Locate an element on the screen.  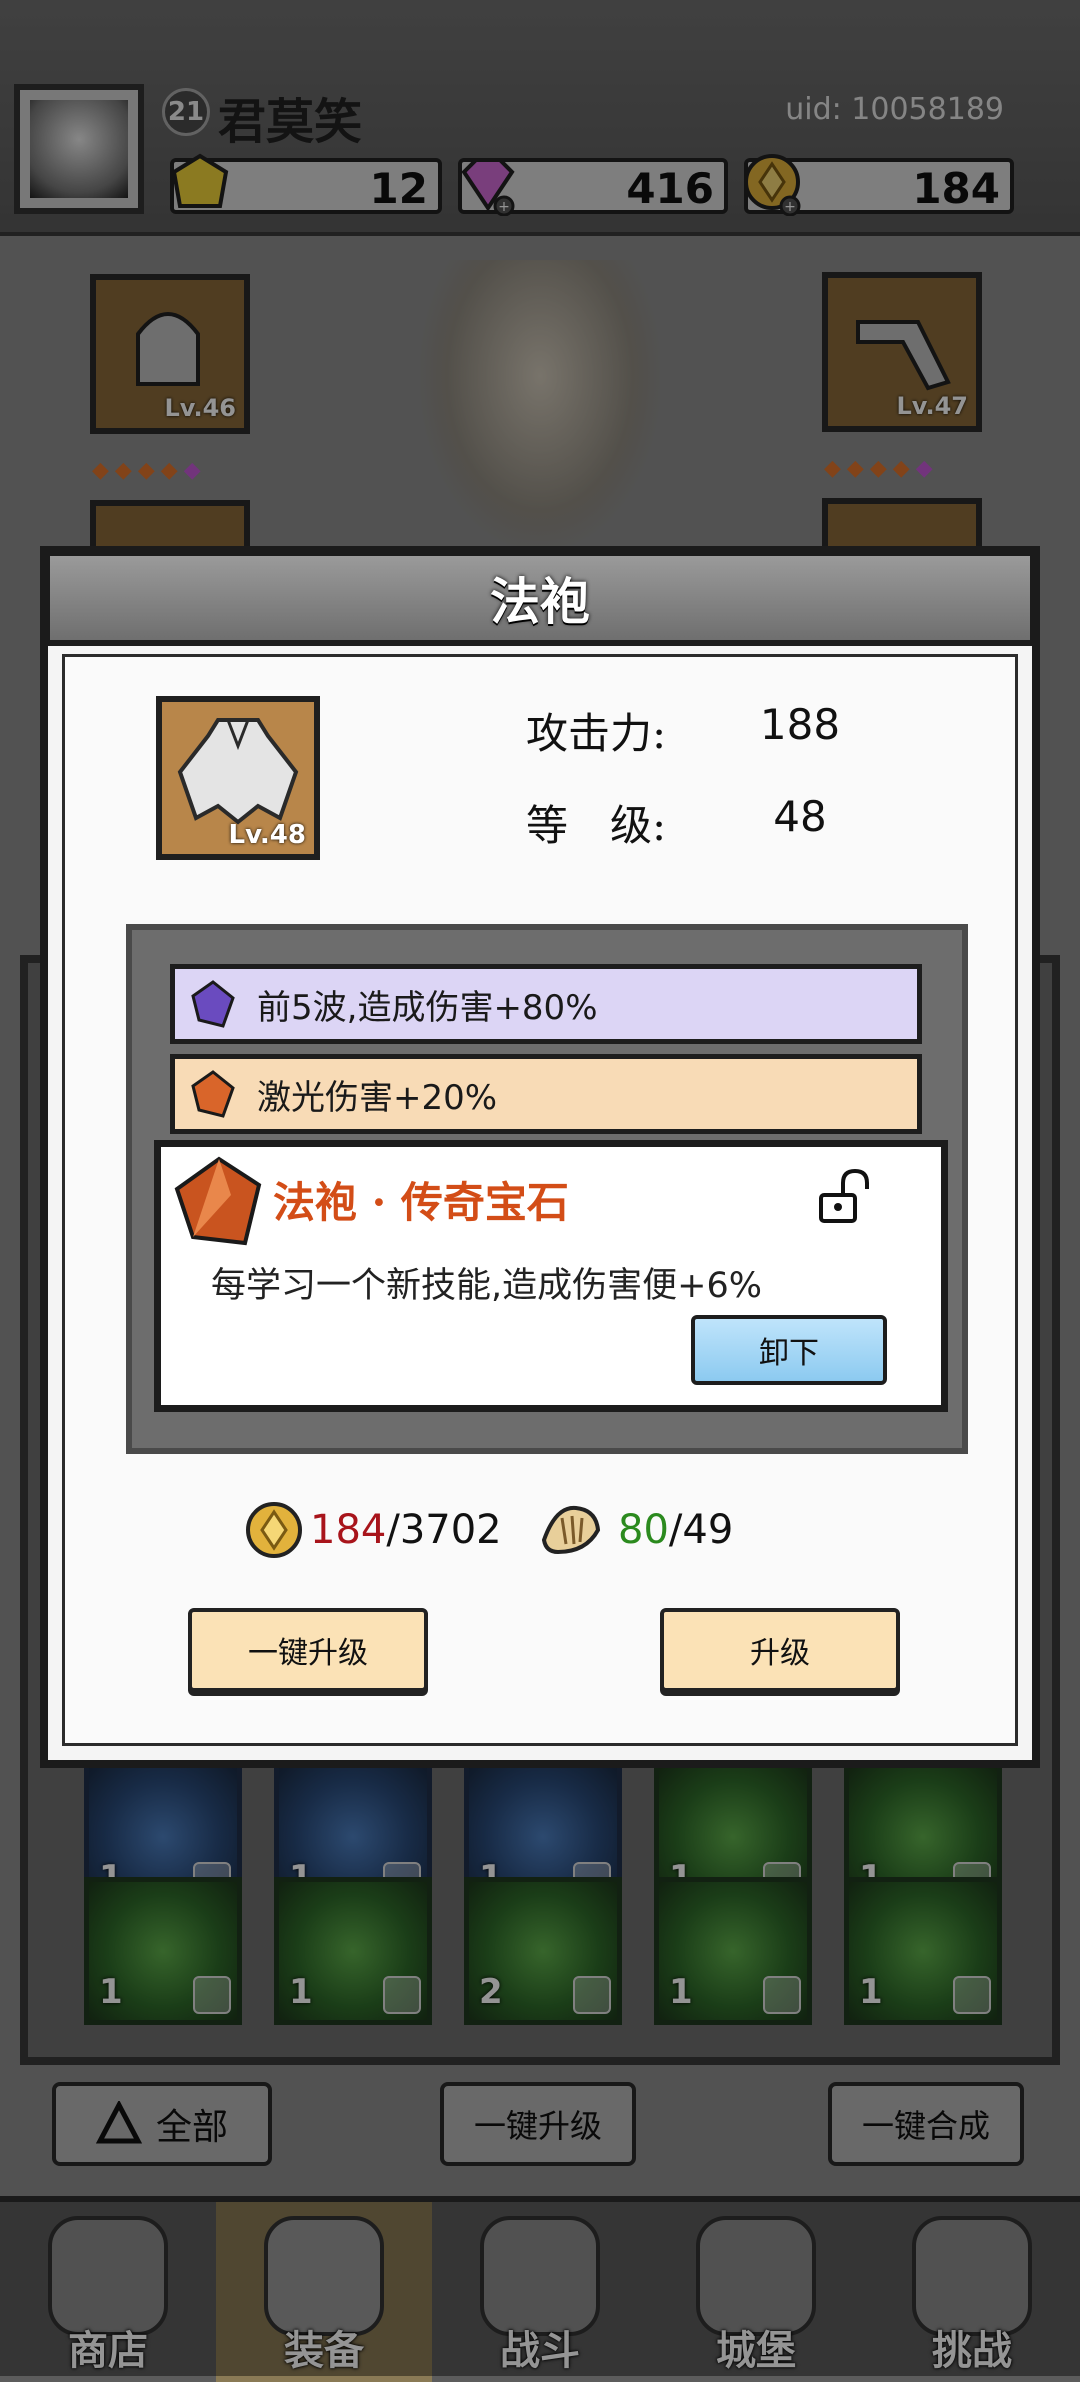
modal-upgrade-button: 升级 is located at coordinates (780, 1650).